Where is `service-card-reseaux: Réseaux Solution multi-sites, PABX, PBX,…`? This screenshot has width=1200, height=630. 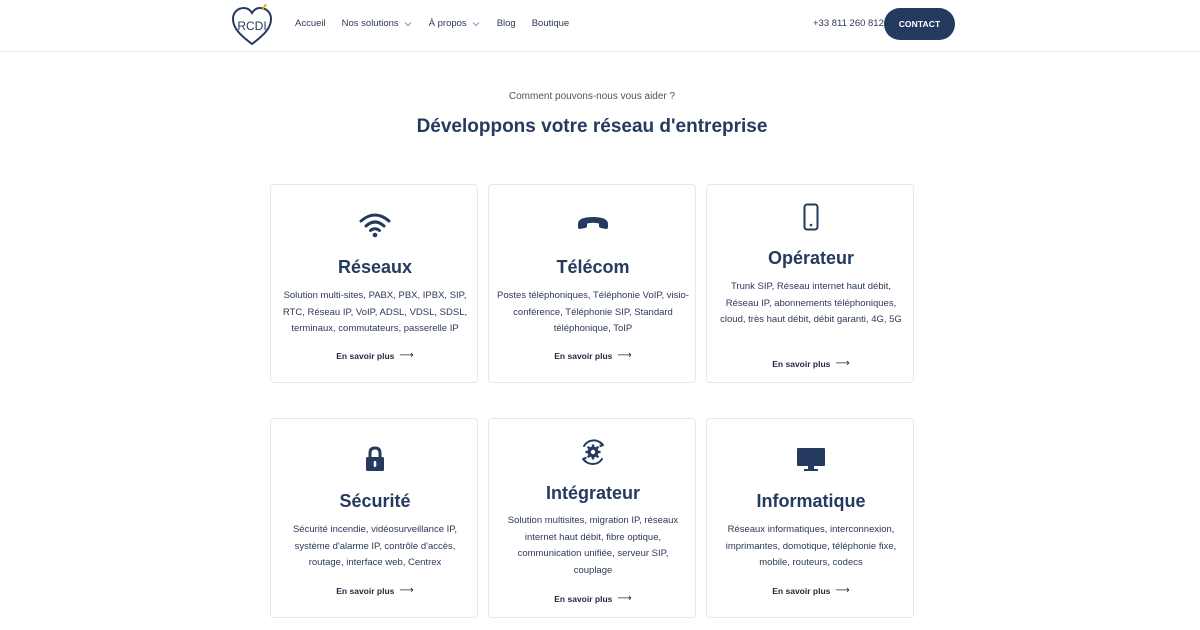
service-card-reseaux: Réseaux Solution multi-sites, PABX, PBX,… is located at coordinates (374, 283).